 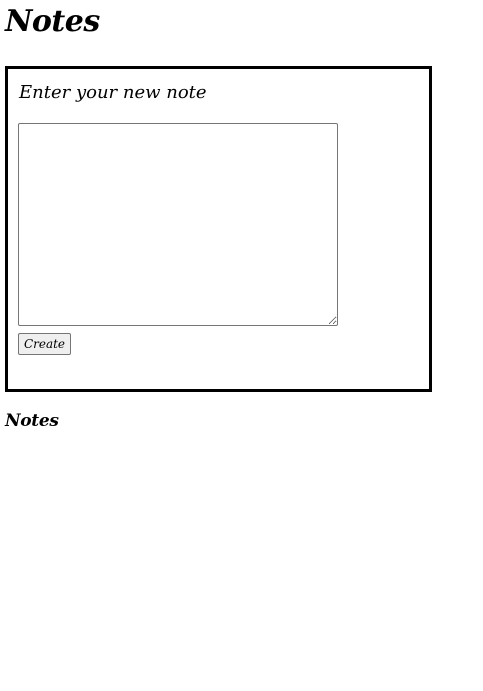 I want to click on create-button: Create, so click(x=44, y=344).